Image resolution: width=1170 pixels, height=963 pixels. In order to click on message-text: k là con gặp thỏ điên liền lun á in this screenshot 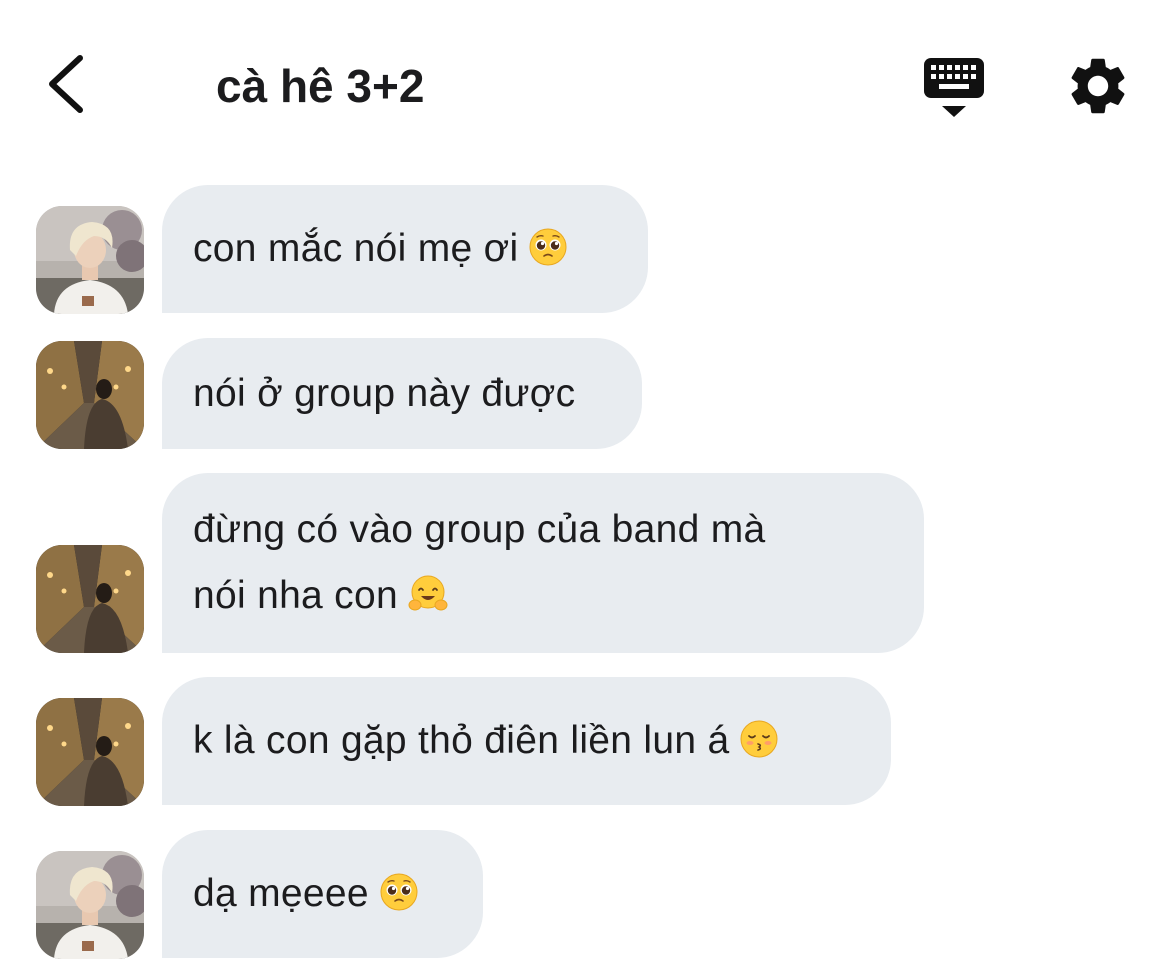, I will do `click(461, 740)`.